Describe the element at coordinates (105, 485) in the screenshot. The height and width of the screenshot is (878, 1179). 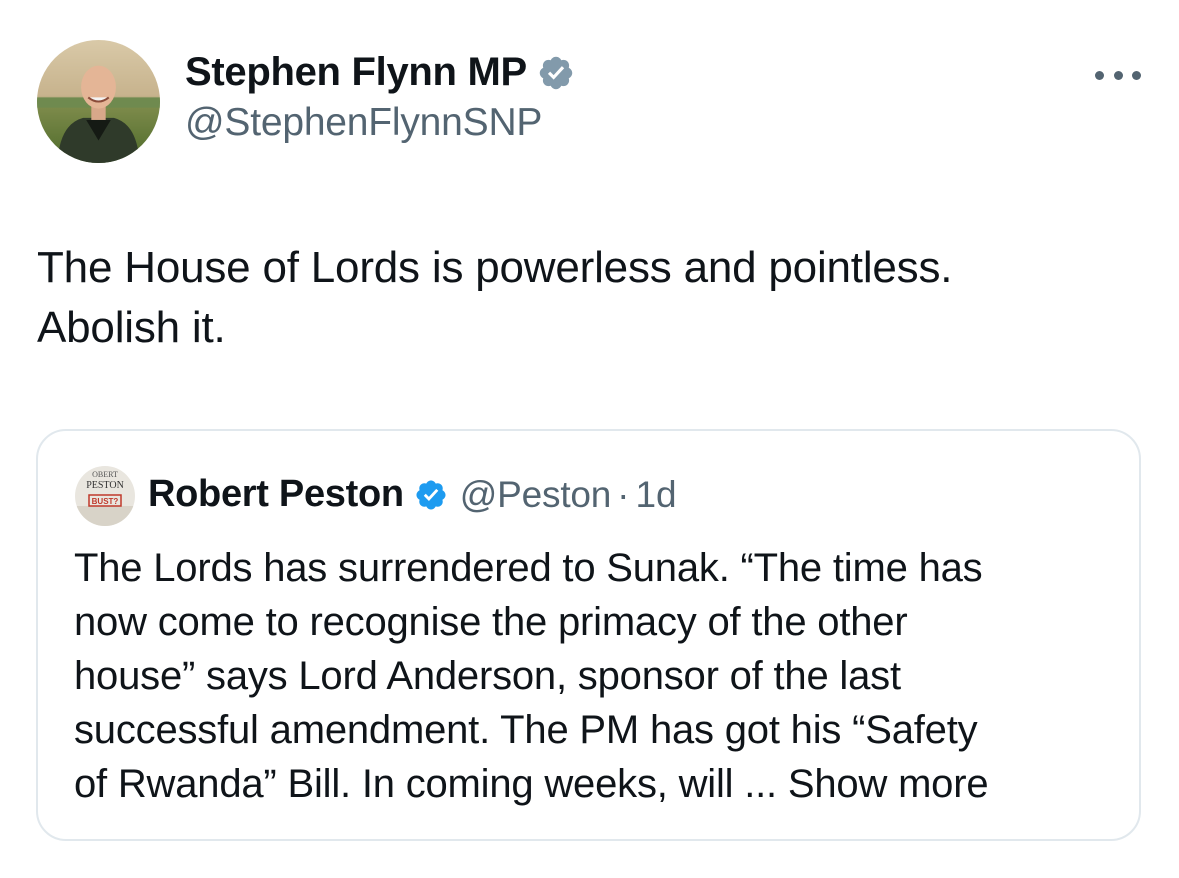
I see `avatar-title-text: PESTON` at that location.